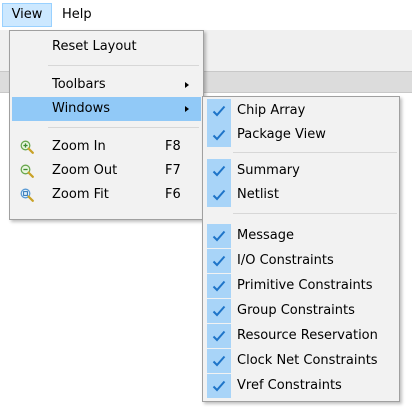 The width and height of the screenshot is (412, 407). Describe the element at coordinates (307, 360) in the screenshot. I see `submenu-item-label: Clock Net Constraints` at that location.